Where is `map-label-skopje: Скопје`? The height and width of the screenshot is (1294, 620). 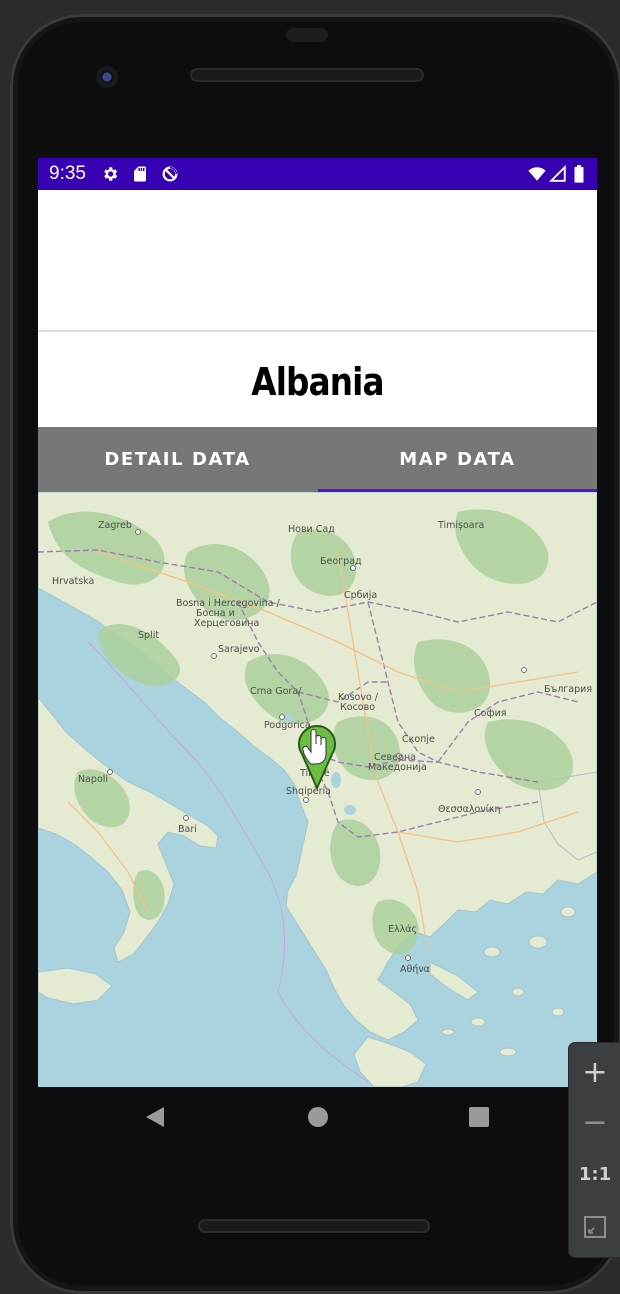 map-label-skopje: Скопје is located at coordinates (418, 739).